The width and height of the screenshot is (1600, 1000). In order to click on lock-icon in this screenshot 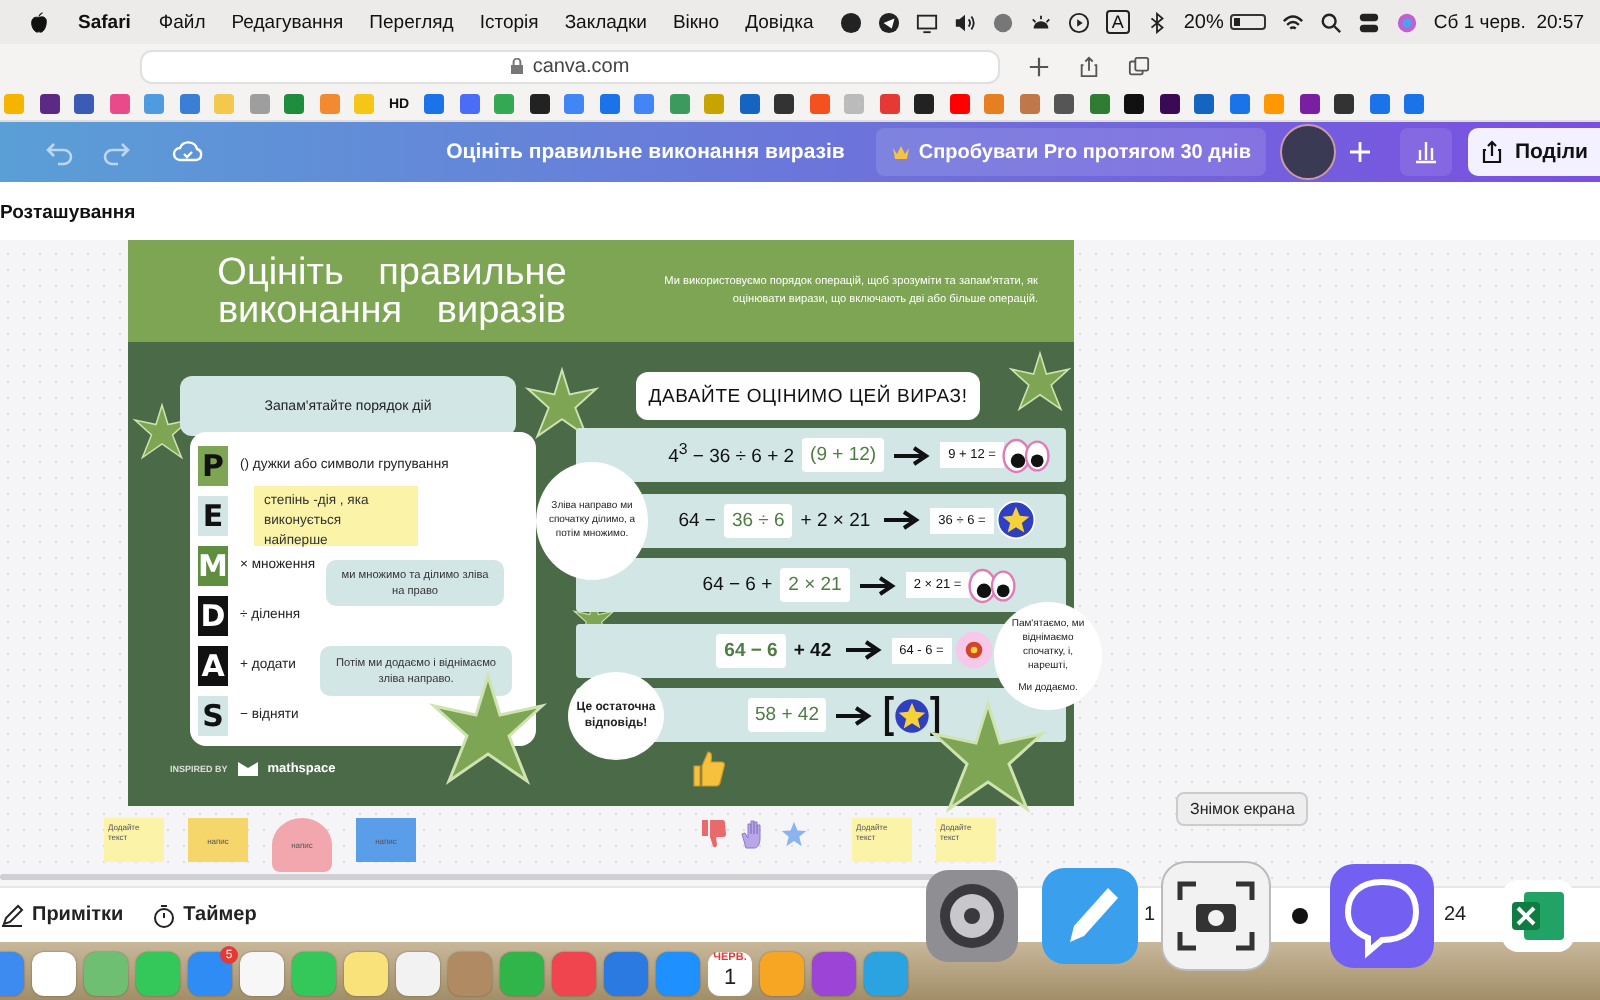, I will do `click(517, 66)`.